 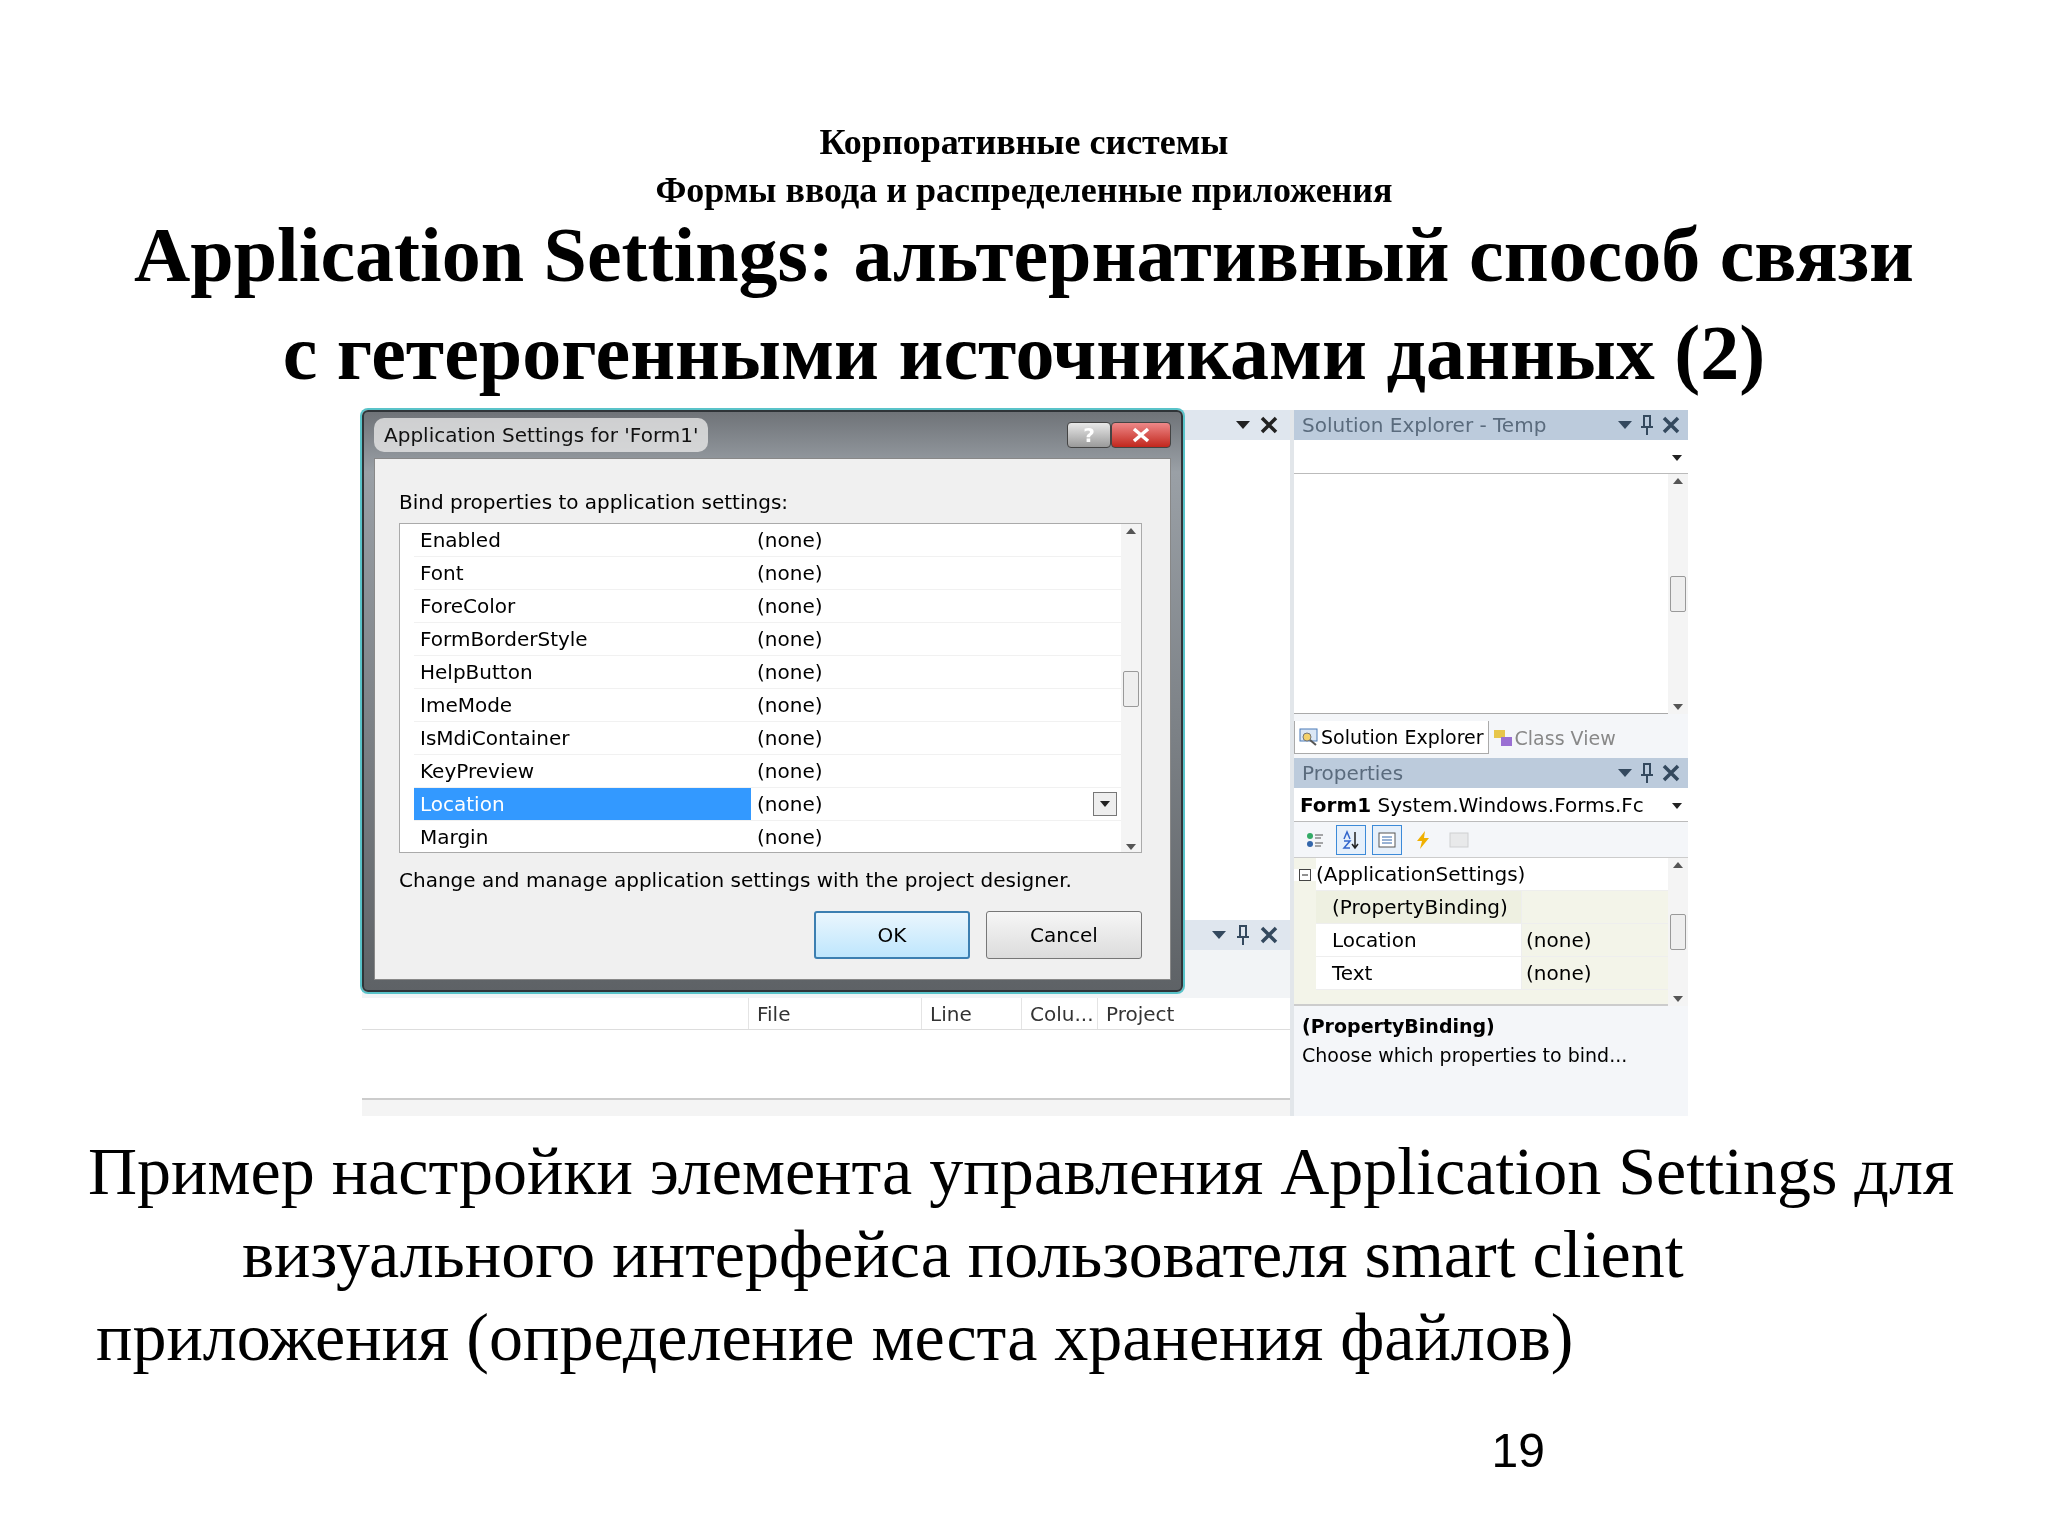 I want to click on property-name: ForeColor, so click(x=582, y=606).